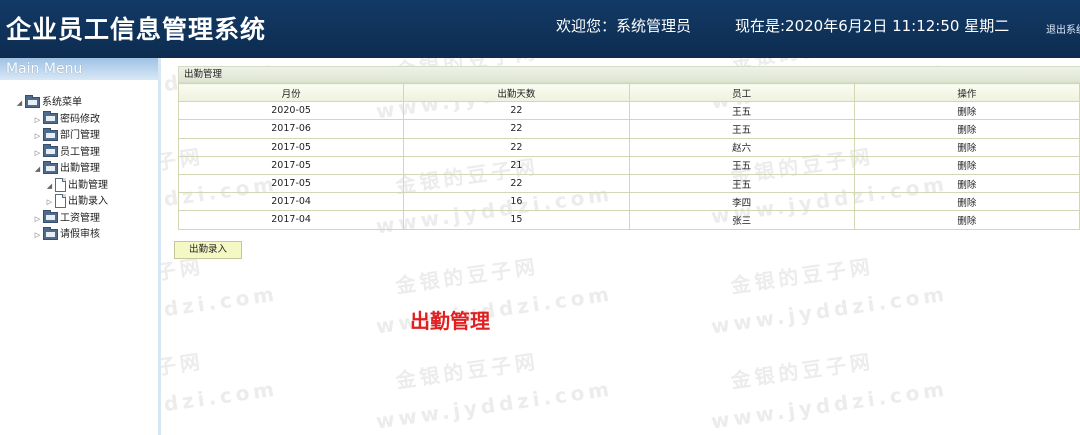 Image resolution: width=1080 pixels, height=435 pixels. Describe the element at coordinates (516, 202) in the screenshot. I see `table-cell: 16` at that location.